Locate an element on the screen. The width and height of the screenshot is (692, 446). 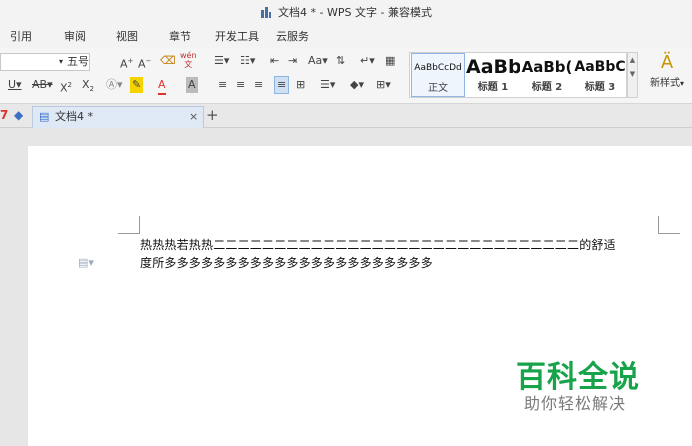
clear-format-icon: ⌫ is located at coordinates (168, 61).